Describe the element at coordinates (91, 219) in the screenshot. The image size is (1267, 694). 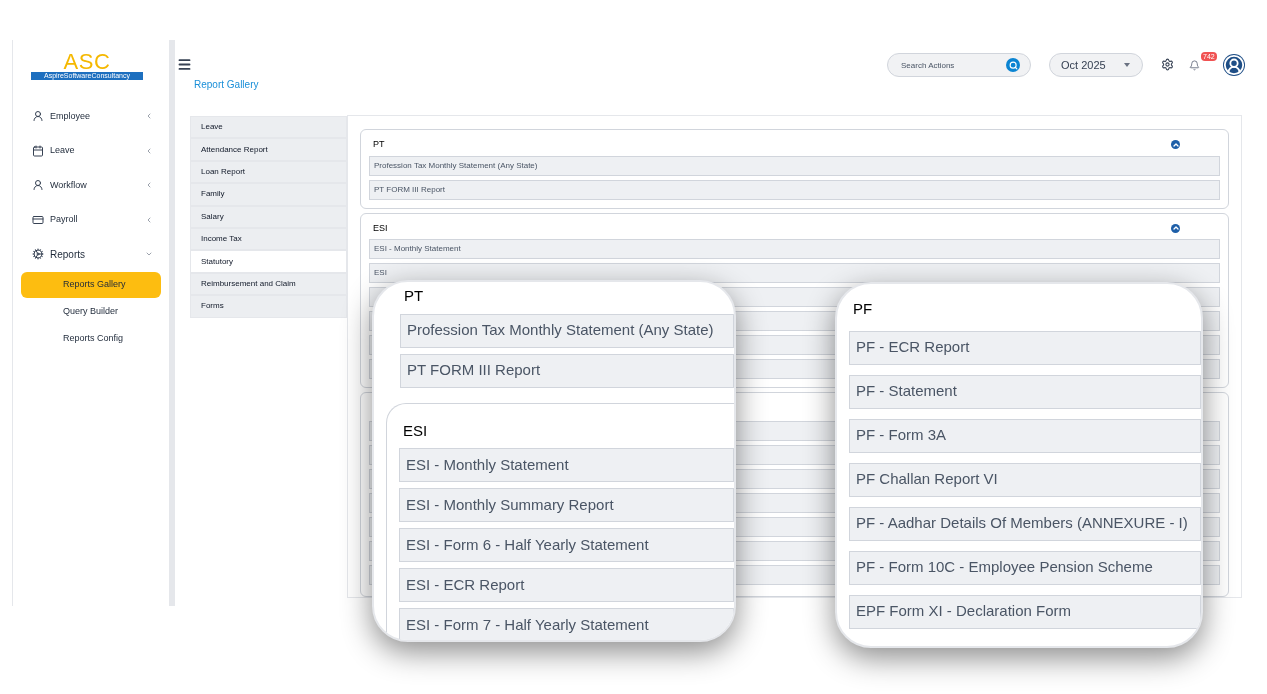
I see `sidebar-item: Payroll` at that location.